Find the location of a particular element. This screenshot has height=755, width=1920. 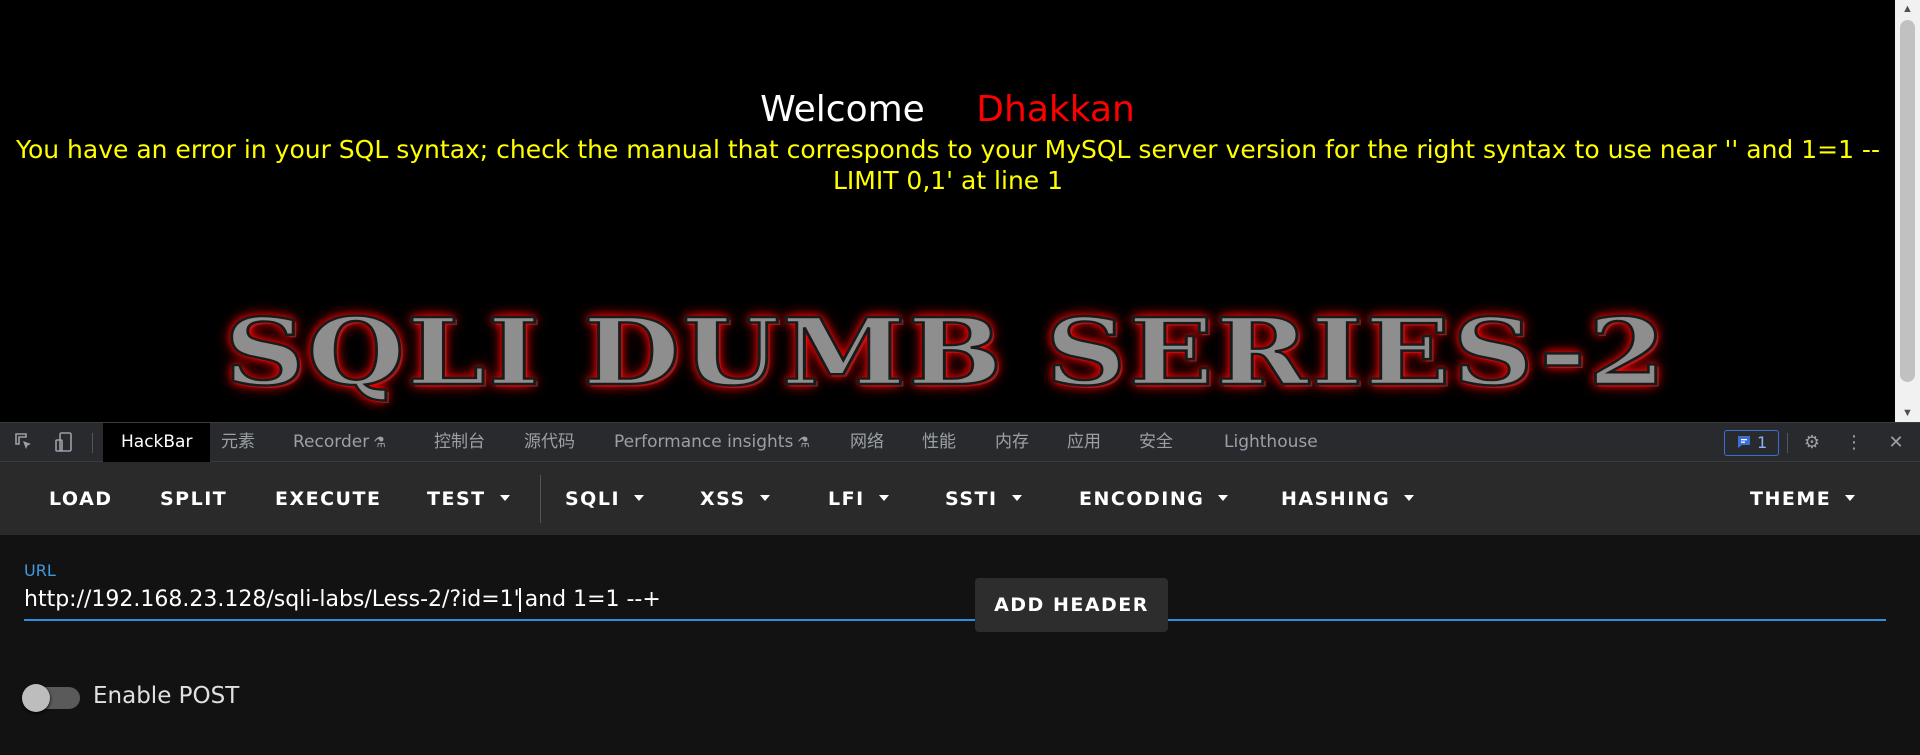

execute-button: EXECUTE is located at coordinates (328, 499).